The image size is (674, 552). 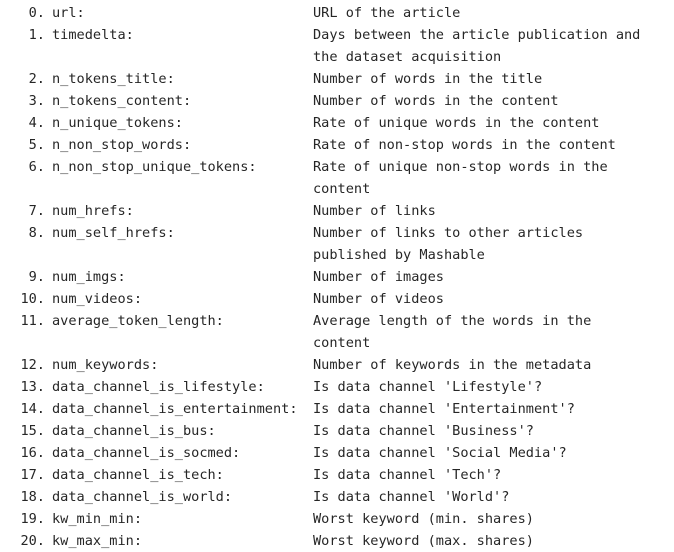 I want to click on description-line: Average length of the words in the, so click(x=452, y=321).